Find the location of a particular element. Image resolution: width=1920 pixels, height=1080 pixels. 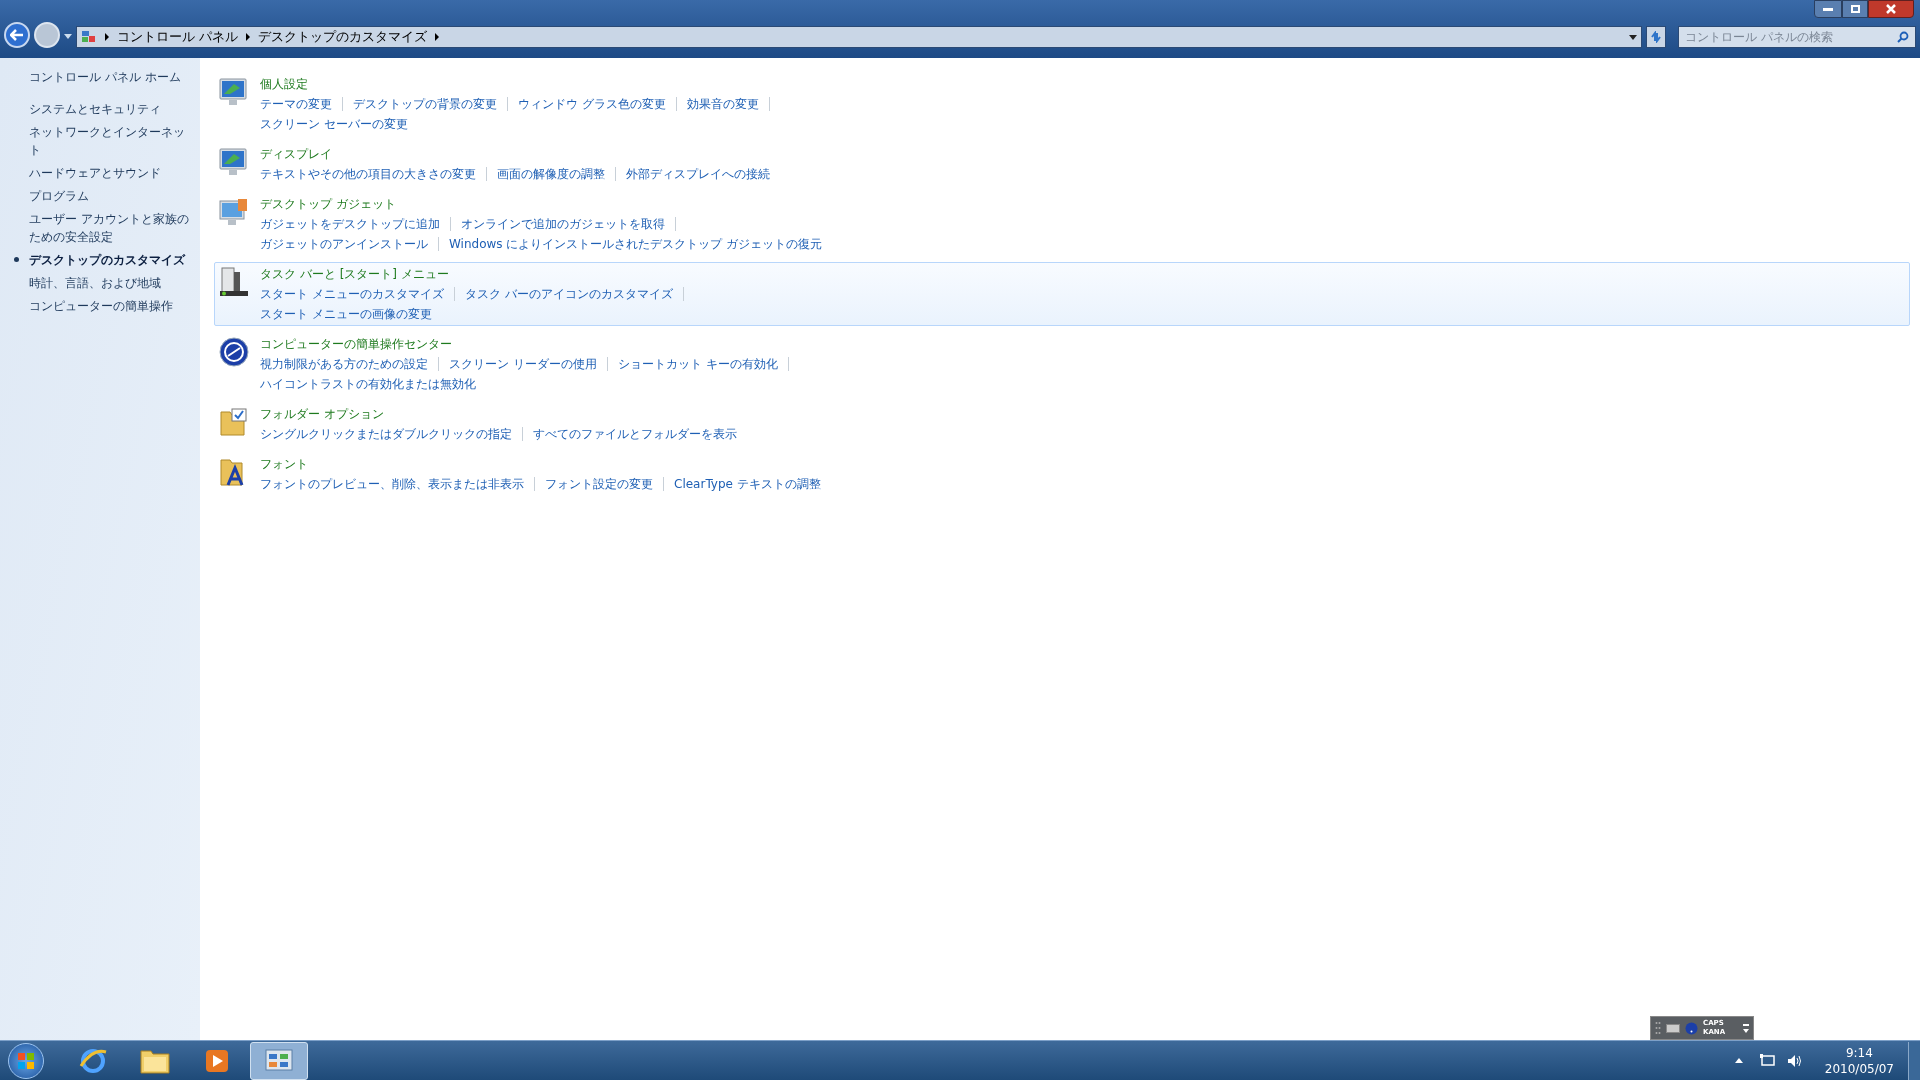

sidebar-link: ハードウェアとサウンド is located at coordinates (95, 173).